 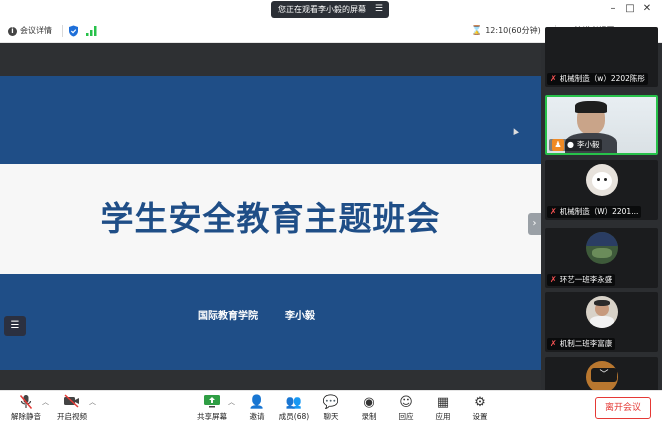 I want to click on participant-label: ✗ 机械制造（w）2202陈彤, so click(x=597, y=79).